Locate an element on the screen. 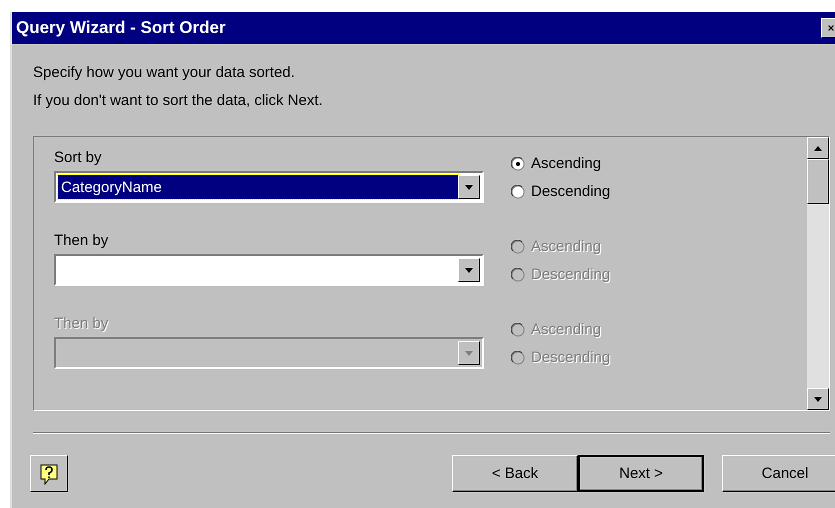 The image size is (835, 508). close-button is located at coordinates (828, 28).